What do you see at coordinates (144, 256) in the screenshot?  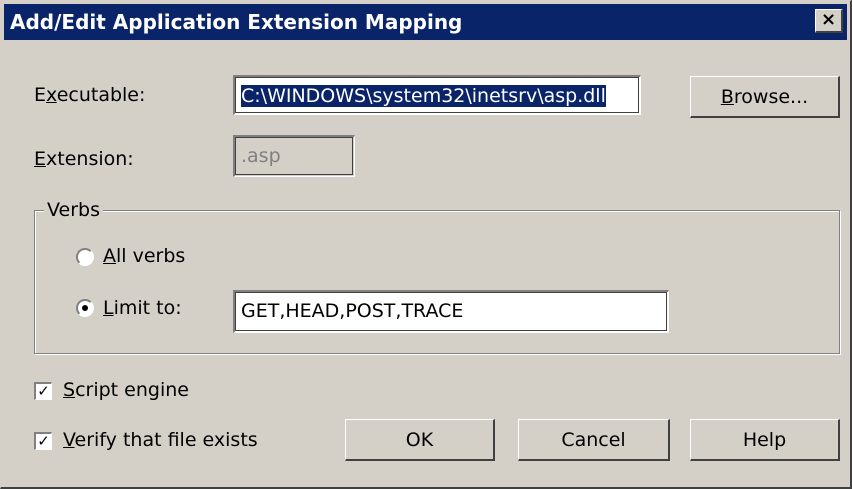 I see `all-verbs-label: All verbs` at bounding box center [144, 256].